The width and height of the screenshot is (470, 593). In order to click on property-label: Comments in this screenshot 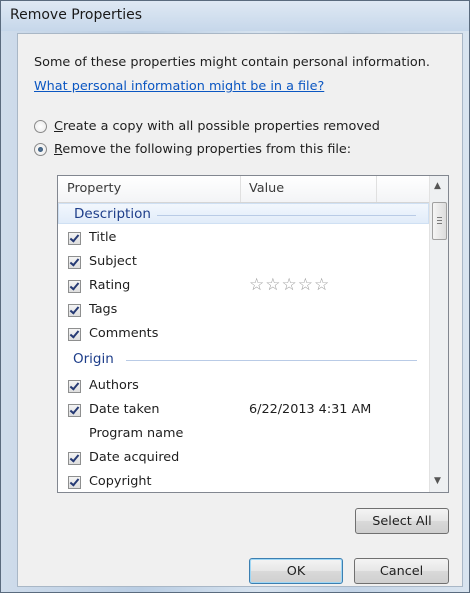, I will do `click(124, 333)`.